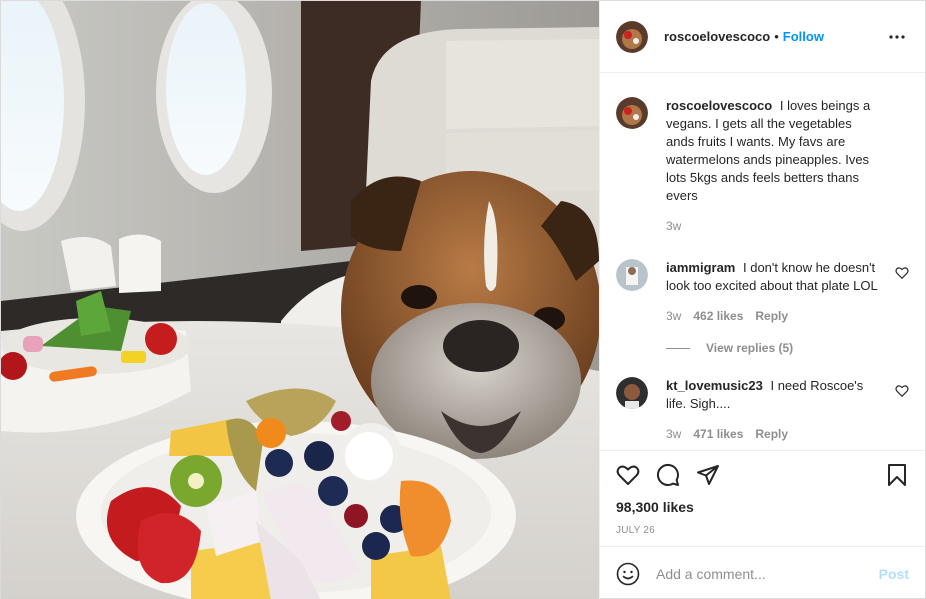 This screenshot has width=926, height=599. Describe the element at coordinates (894, 574) in the screenshot. I see `post-comment-button: Post` at that location.